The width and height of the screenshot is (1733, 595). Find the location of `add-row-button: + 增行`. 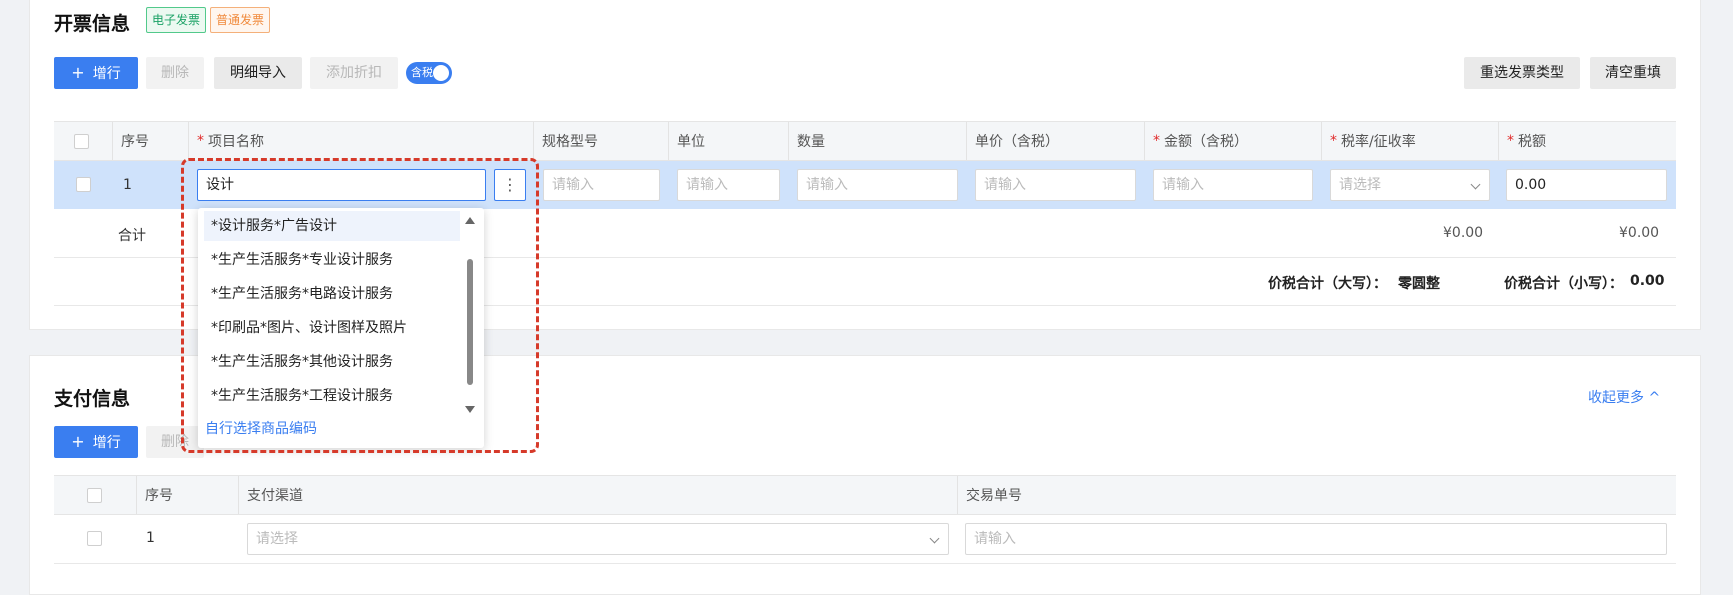

add-row-button: + 增行 is located at coordinates (96, 73).